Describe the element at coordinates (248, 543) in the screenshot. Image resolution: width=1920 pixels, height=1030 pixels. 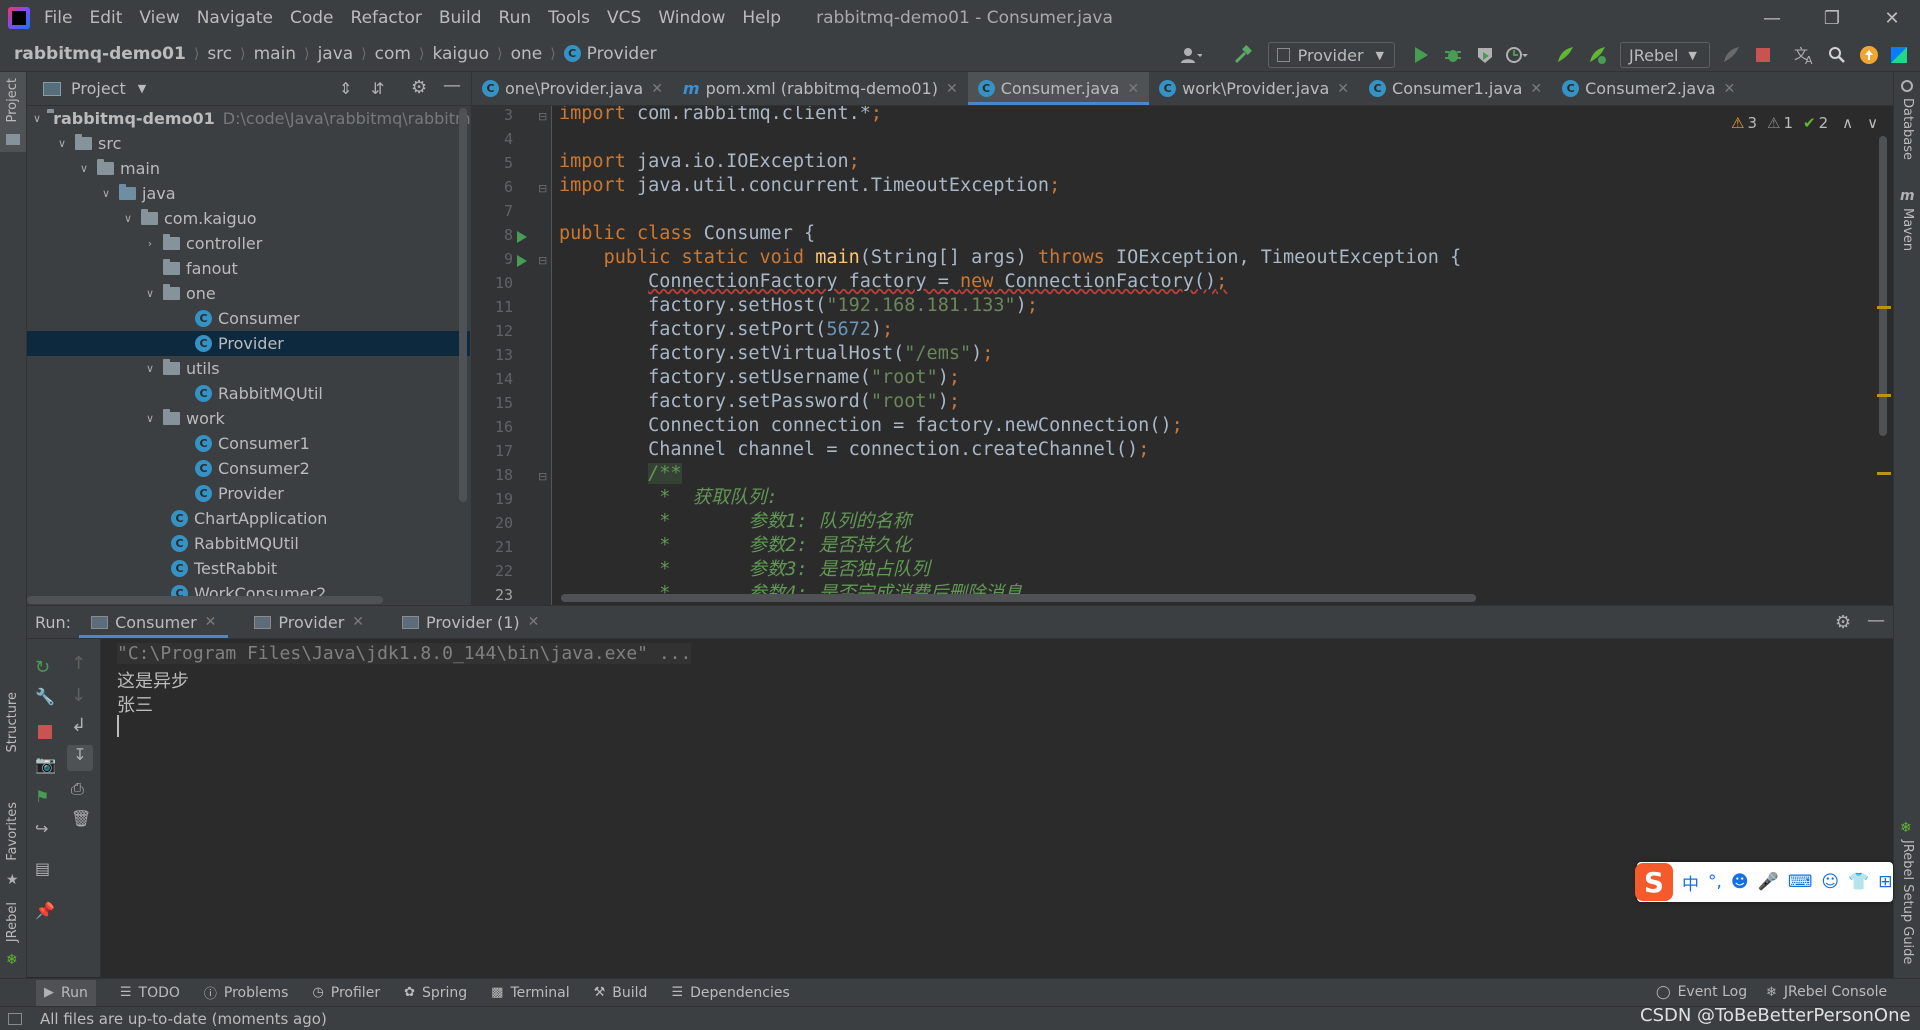
I see `tree-item-rabbitmqutil-root: C RabbitMQUtil` at that location.